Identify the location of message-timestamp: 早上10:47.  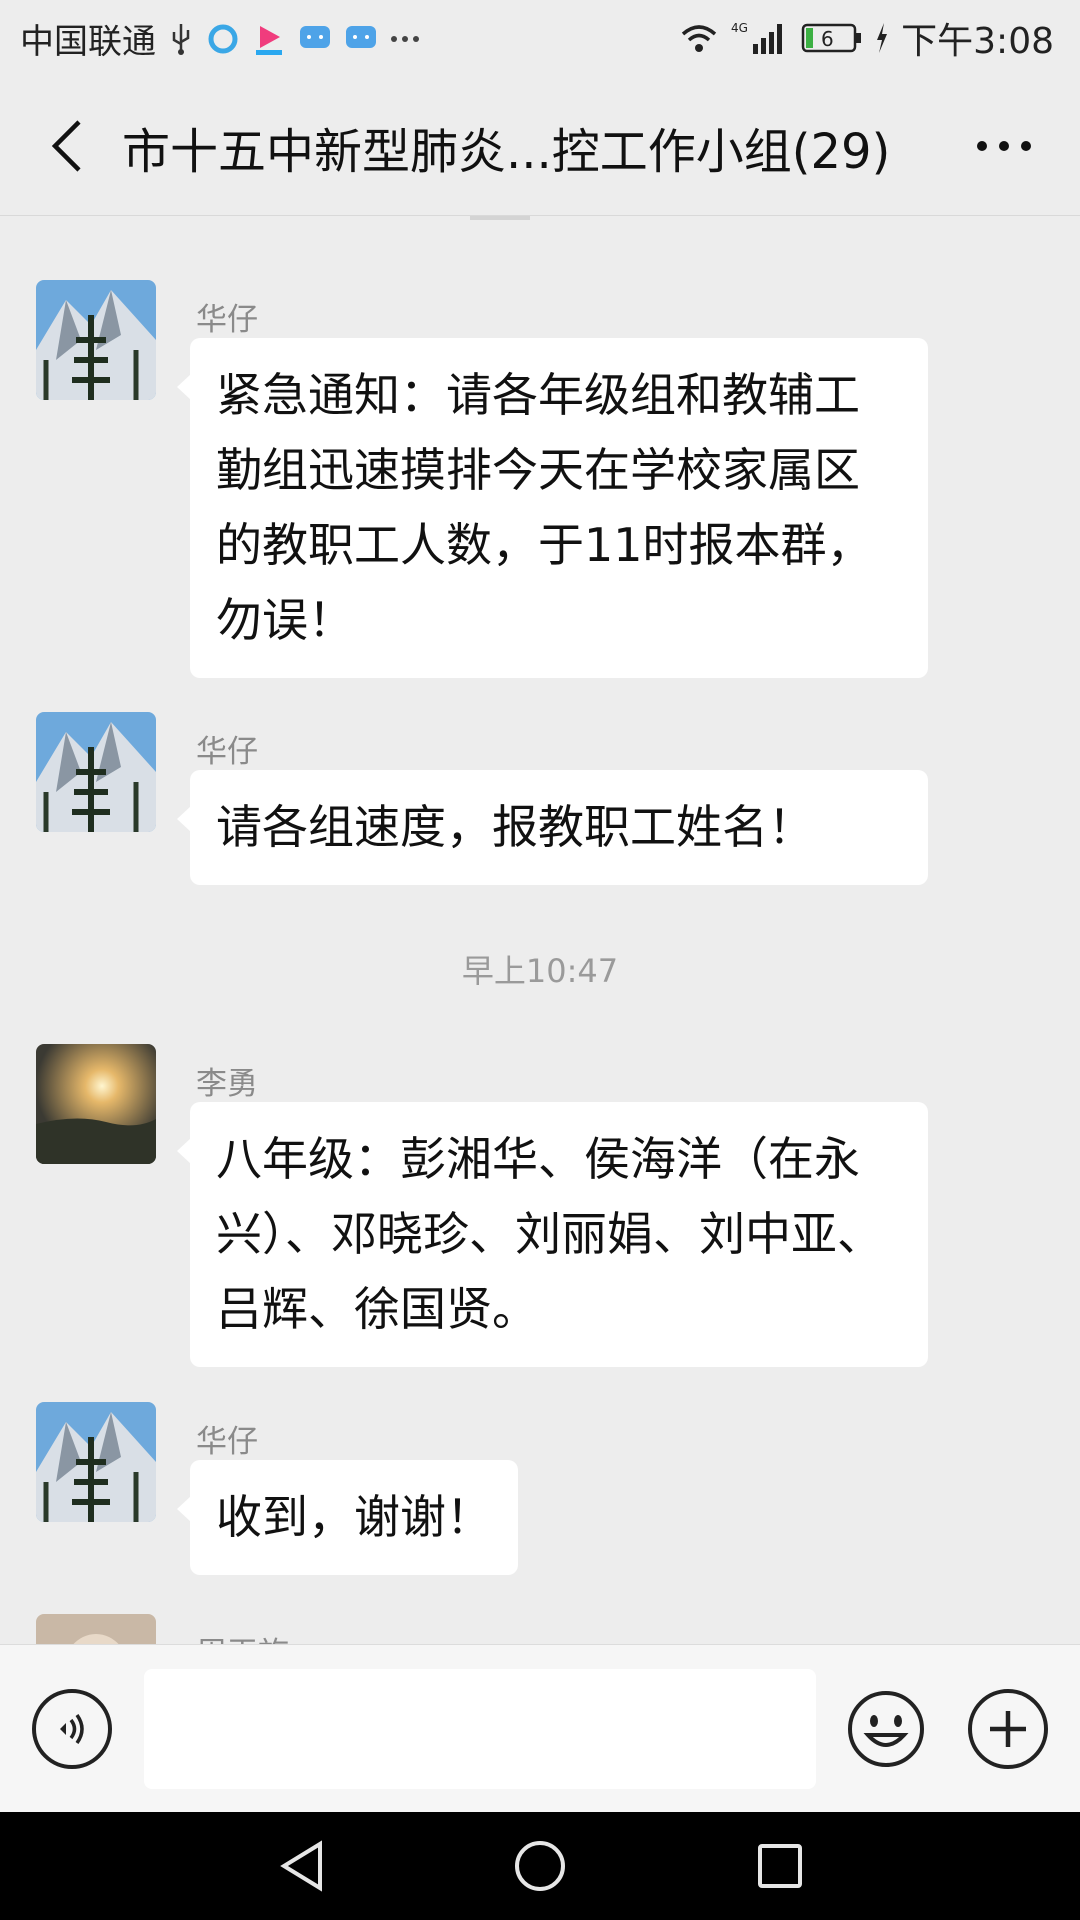
(540, 971).